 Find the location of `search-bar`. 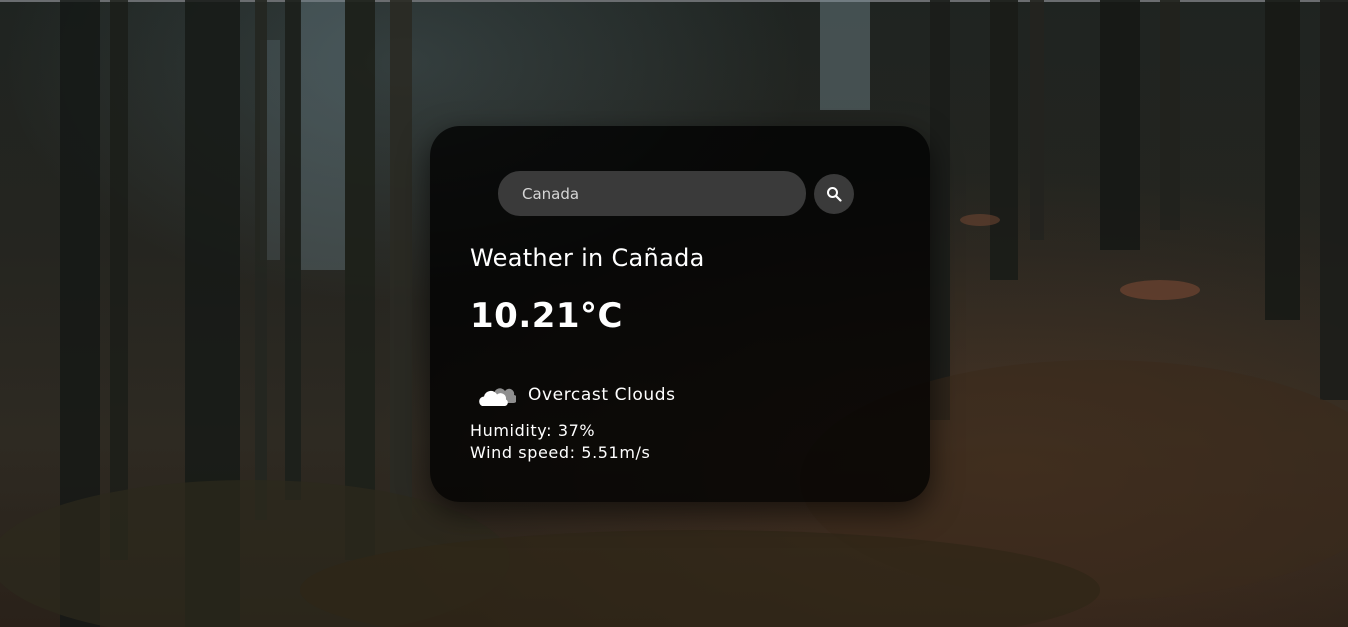

search-bar is located at coordinates (678, 193).